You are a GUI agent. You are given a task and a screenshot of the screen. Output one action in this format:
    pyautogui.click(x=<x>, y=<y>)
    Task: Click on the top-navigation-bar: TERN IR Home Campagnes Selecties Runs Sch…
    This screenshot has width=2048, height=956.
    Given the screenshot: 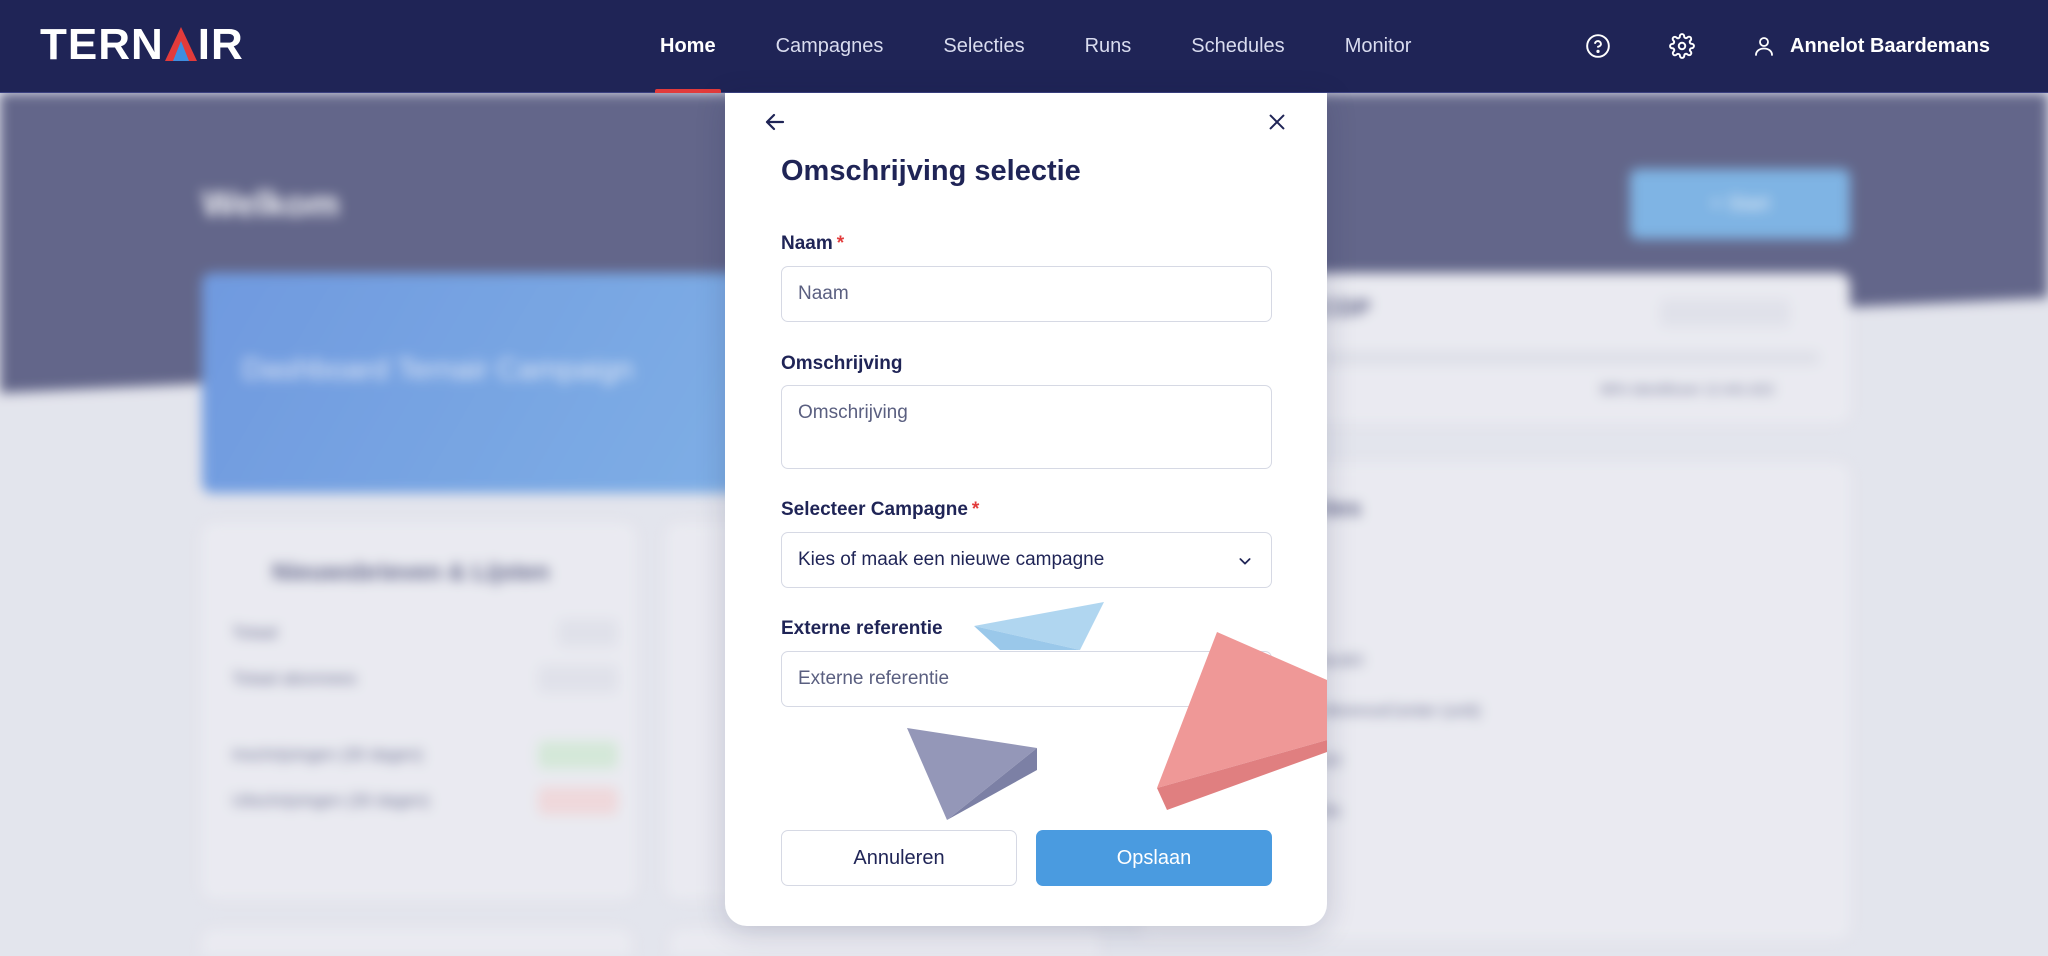 What is the action you would take?
    pyautogui.click(x=1024, y=46)
    